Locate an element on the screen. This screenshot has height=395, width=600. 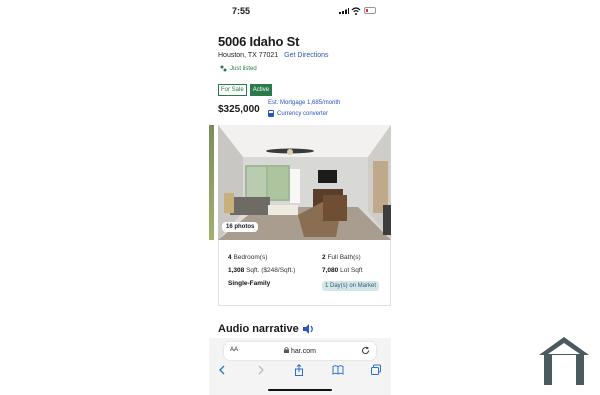
get-directions-link: Get Directions is located at coordinates (306, 55).